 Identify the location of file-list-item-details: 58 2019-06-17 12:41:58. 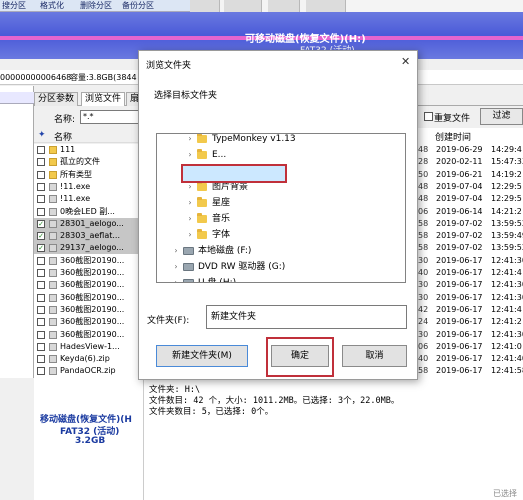
(470, 371).